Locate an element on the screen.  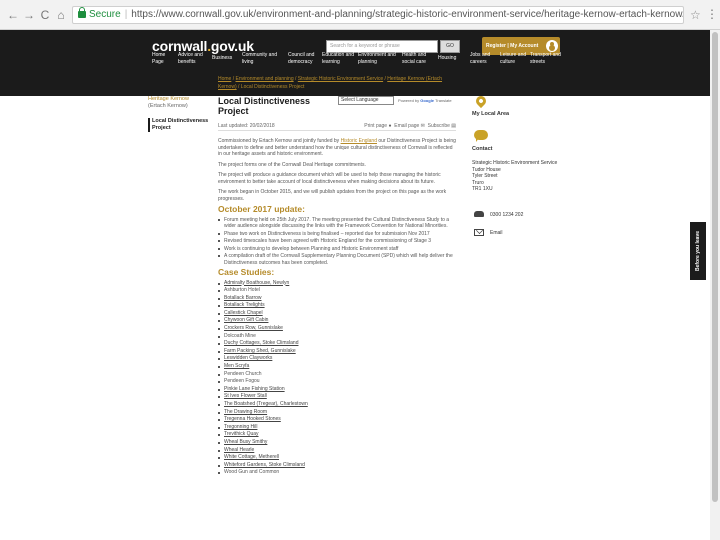
nav-item: Leisure and culture is located at coordinates (513, 59).